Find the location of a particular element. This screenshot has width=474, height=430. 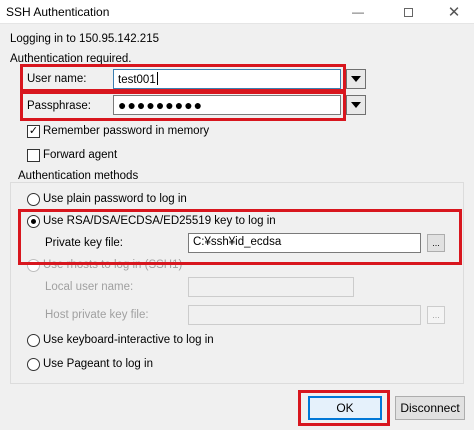

close-icon: ✕ is located at coordinates (454, 12).